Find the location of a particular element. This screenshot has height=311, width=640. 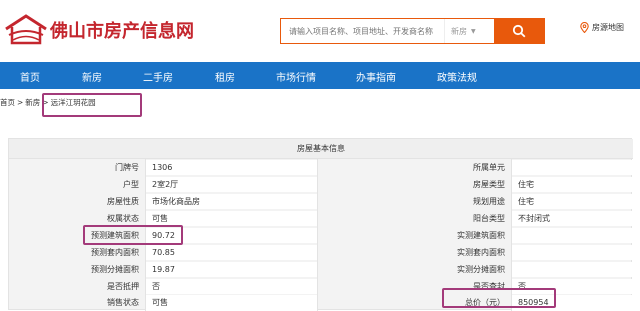

row-label: 所属单元 is located at coordinates (489, 167).